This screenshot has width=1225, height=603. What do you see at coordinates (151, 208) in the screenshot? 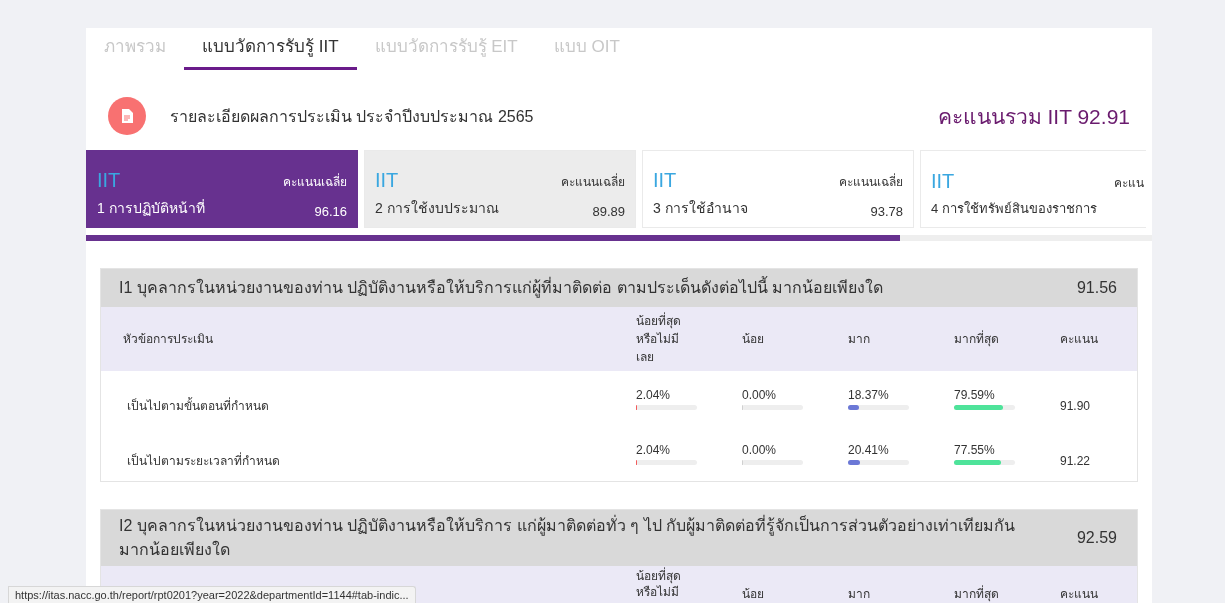
I see `indicator-name: 1 การปฏิบัติหน้าที่` at bounding box center [151, 208].